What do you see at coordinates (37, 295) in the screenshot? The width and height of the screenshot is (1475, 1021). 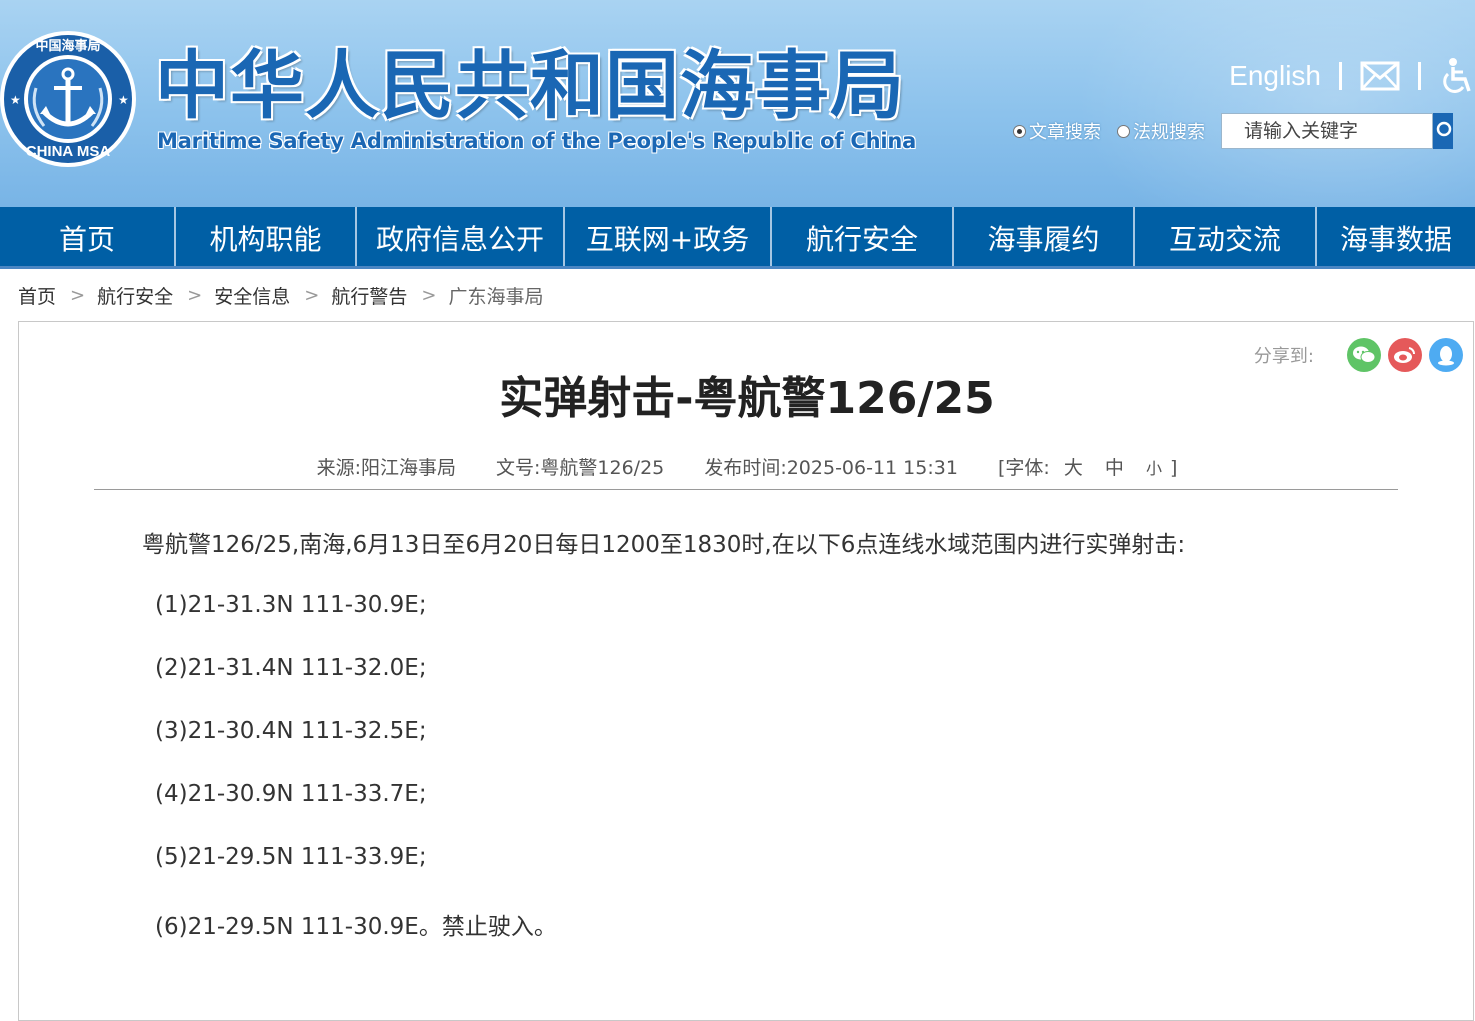 I see `breadcrumb-home: 首页` at bounding box center [37, 295].